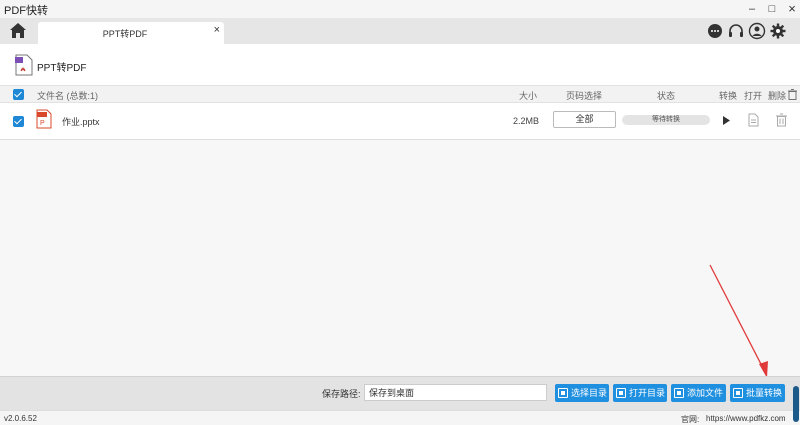 The width and height of the screenshot is (800, 425). What do you see at coordinates (753, 96) in the screenshot?
I see `col-open: 打开` at bounding box center [753, 96].